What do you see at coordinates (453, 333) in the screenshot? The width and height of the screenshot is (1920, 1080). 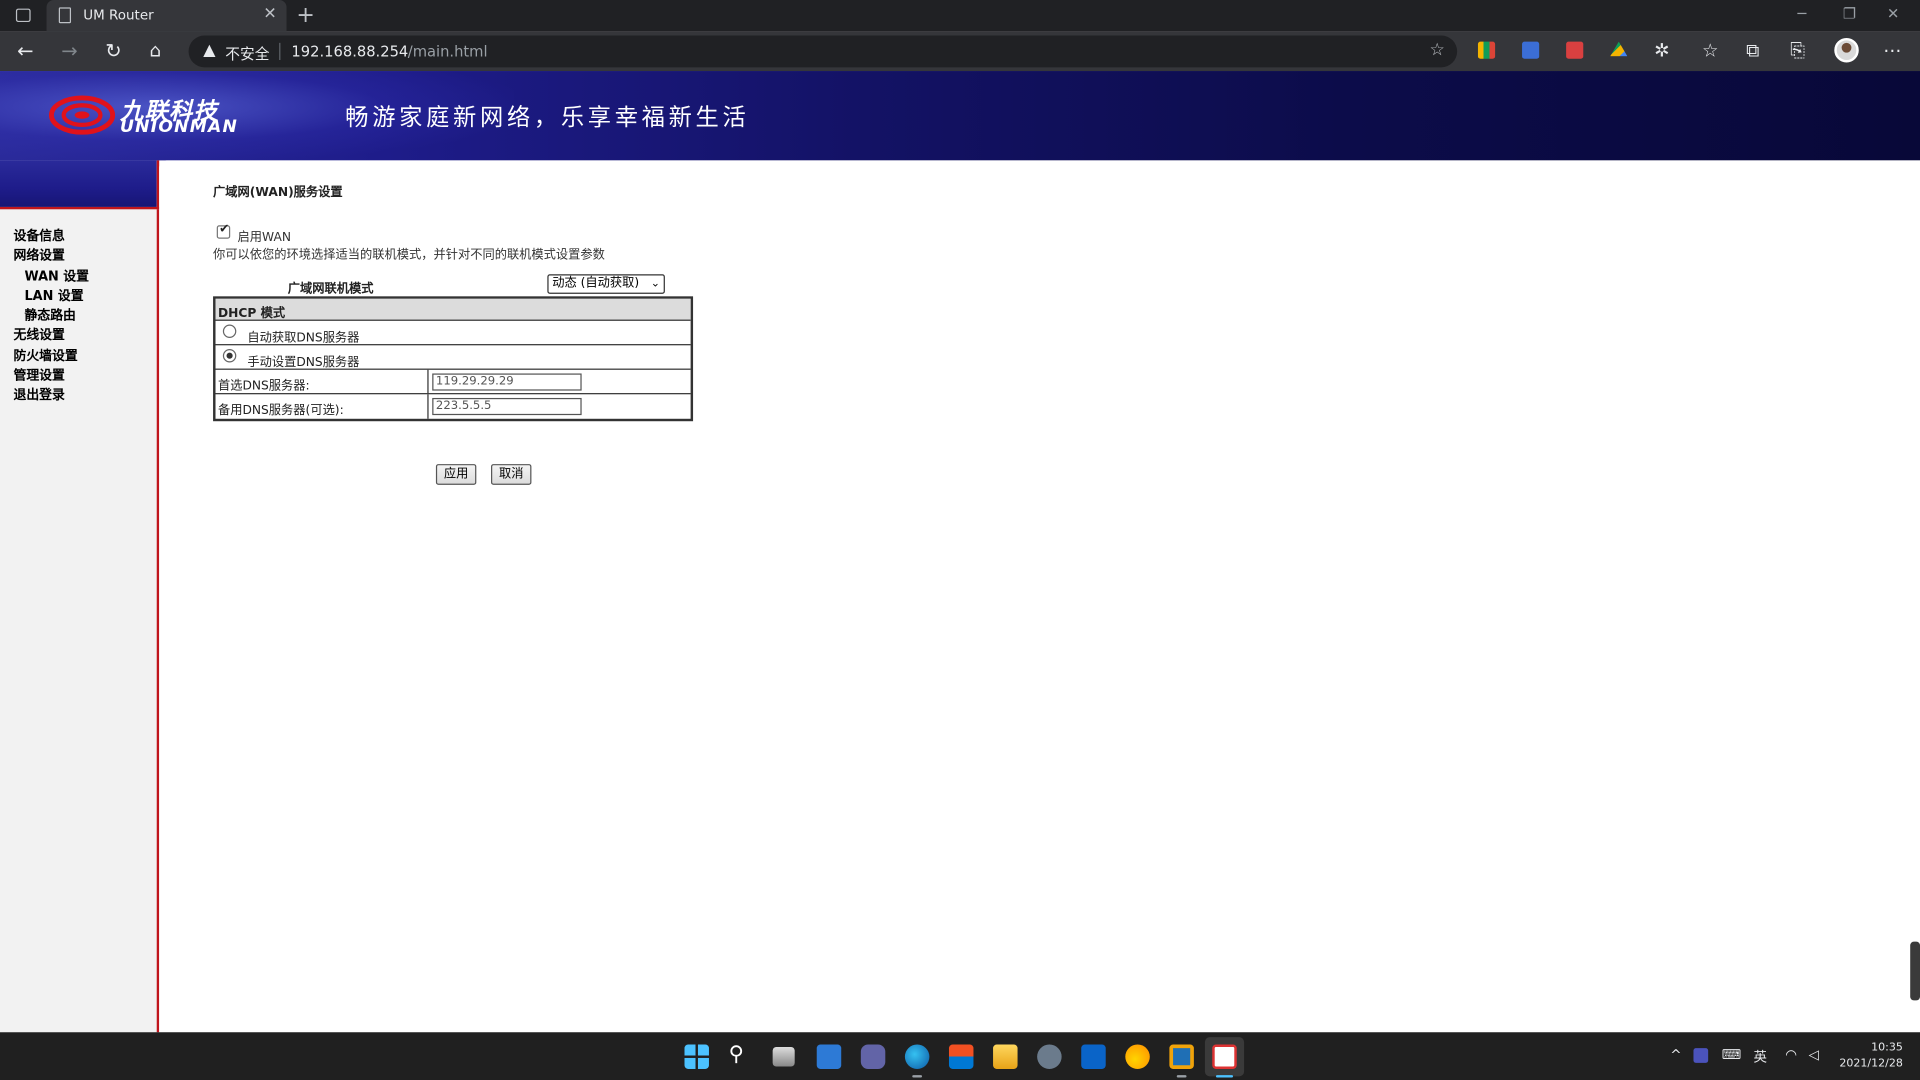 I see `auto-dns-row: 自动获取DNS服务器` at bounding box center [453, 333].